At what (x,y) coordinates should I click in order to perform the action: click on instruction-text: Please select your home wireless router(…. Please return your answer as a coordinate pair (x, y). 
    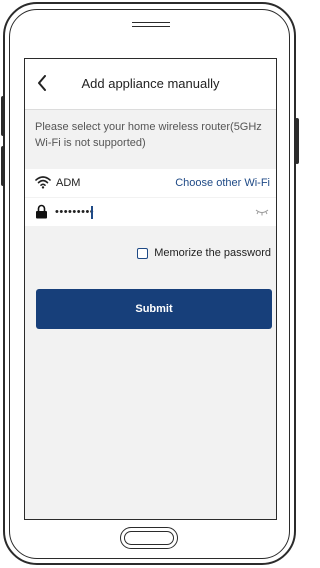
    Looking at the image, I should click on (148, 135).